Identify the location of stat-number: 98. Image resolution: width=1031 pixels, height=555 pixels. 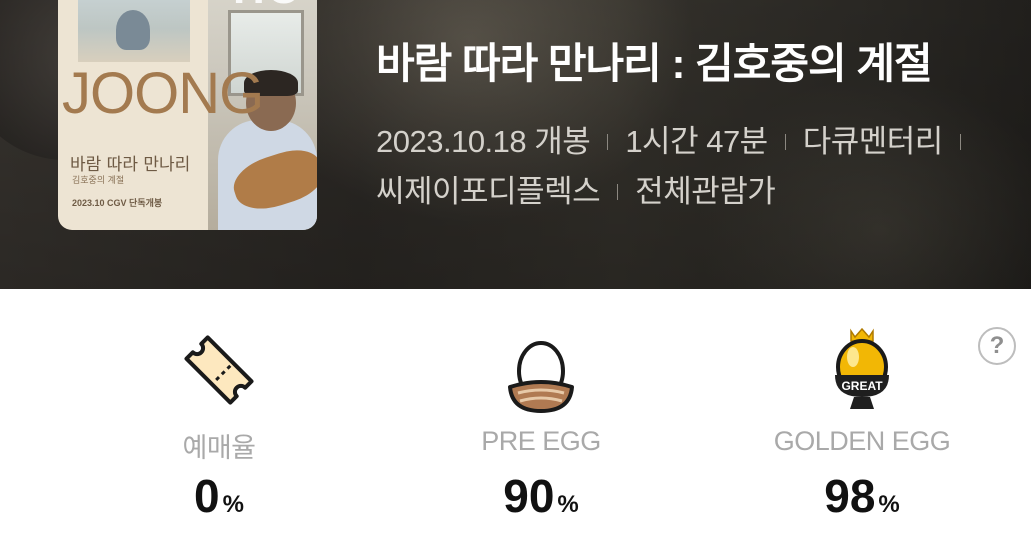
(850, 496).